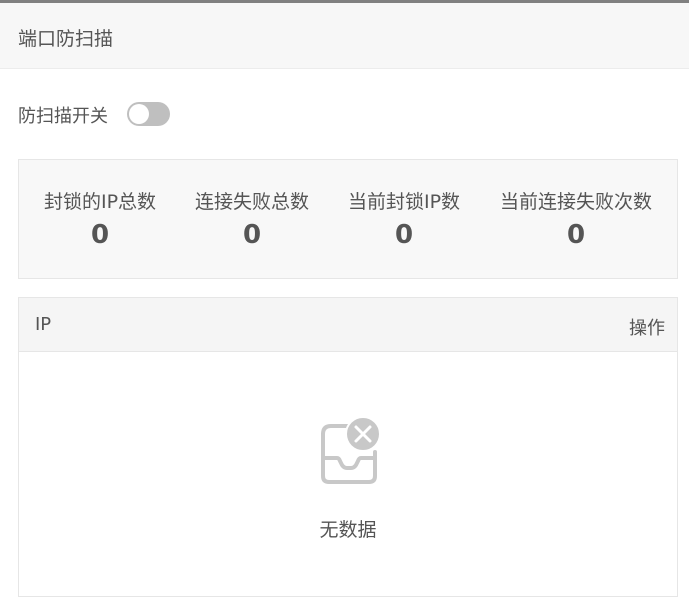 Image resolution: width=689 pixels, height=597 pixels. I want to click on stat-connection-failures-total: 连接失败总数 0, so click(252, 219).